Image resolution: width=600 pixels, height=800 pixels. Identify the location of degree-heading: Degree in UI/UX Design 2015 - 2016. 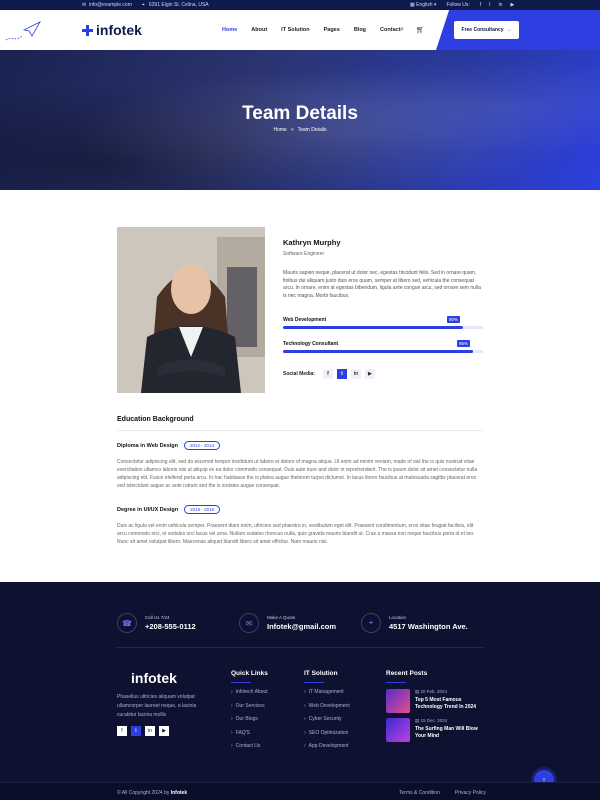
(169, 509).